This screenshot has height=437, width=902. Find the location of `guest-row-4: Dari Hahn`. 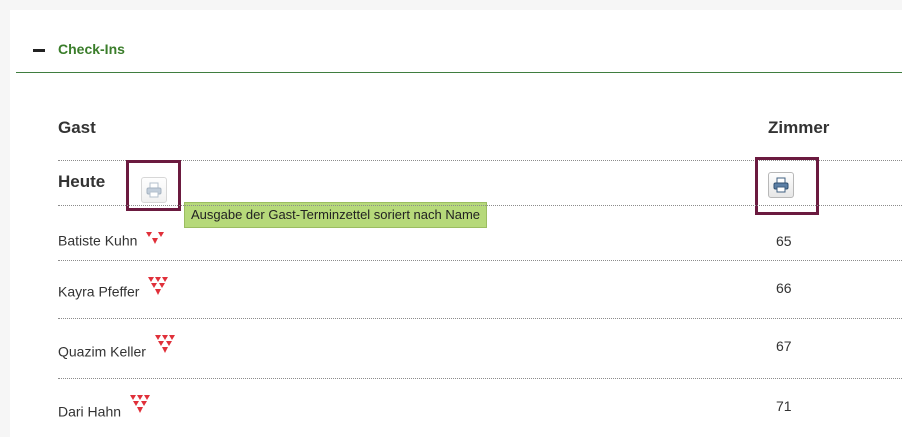

guest-row-4: Dari Hahn is located at coordinates (104, 407).